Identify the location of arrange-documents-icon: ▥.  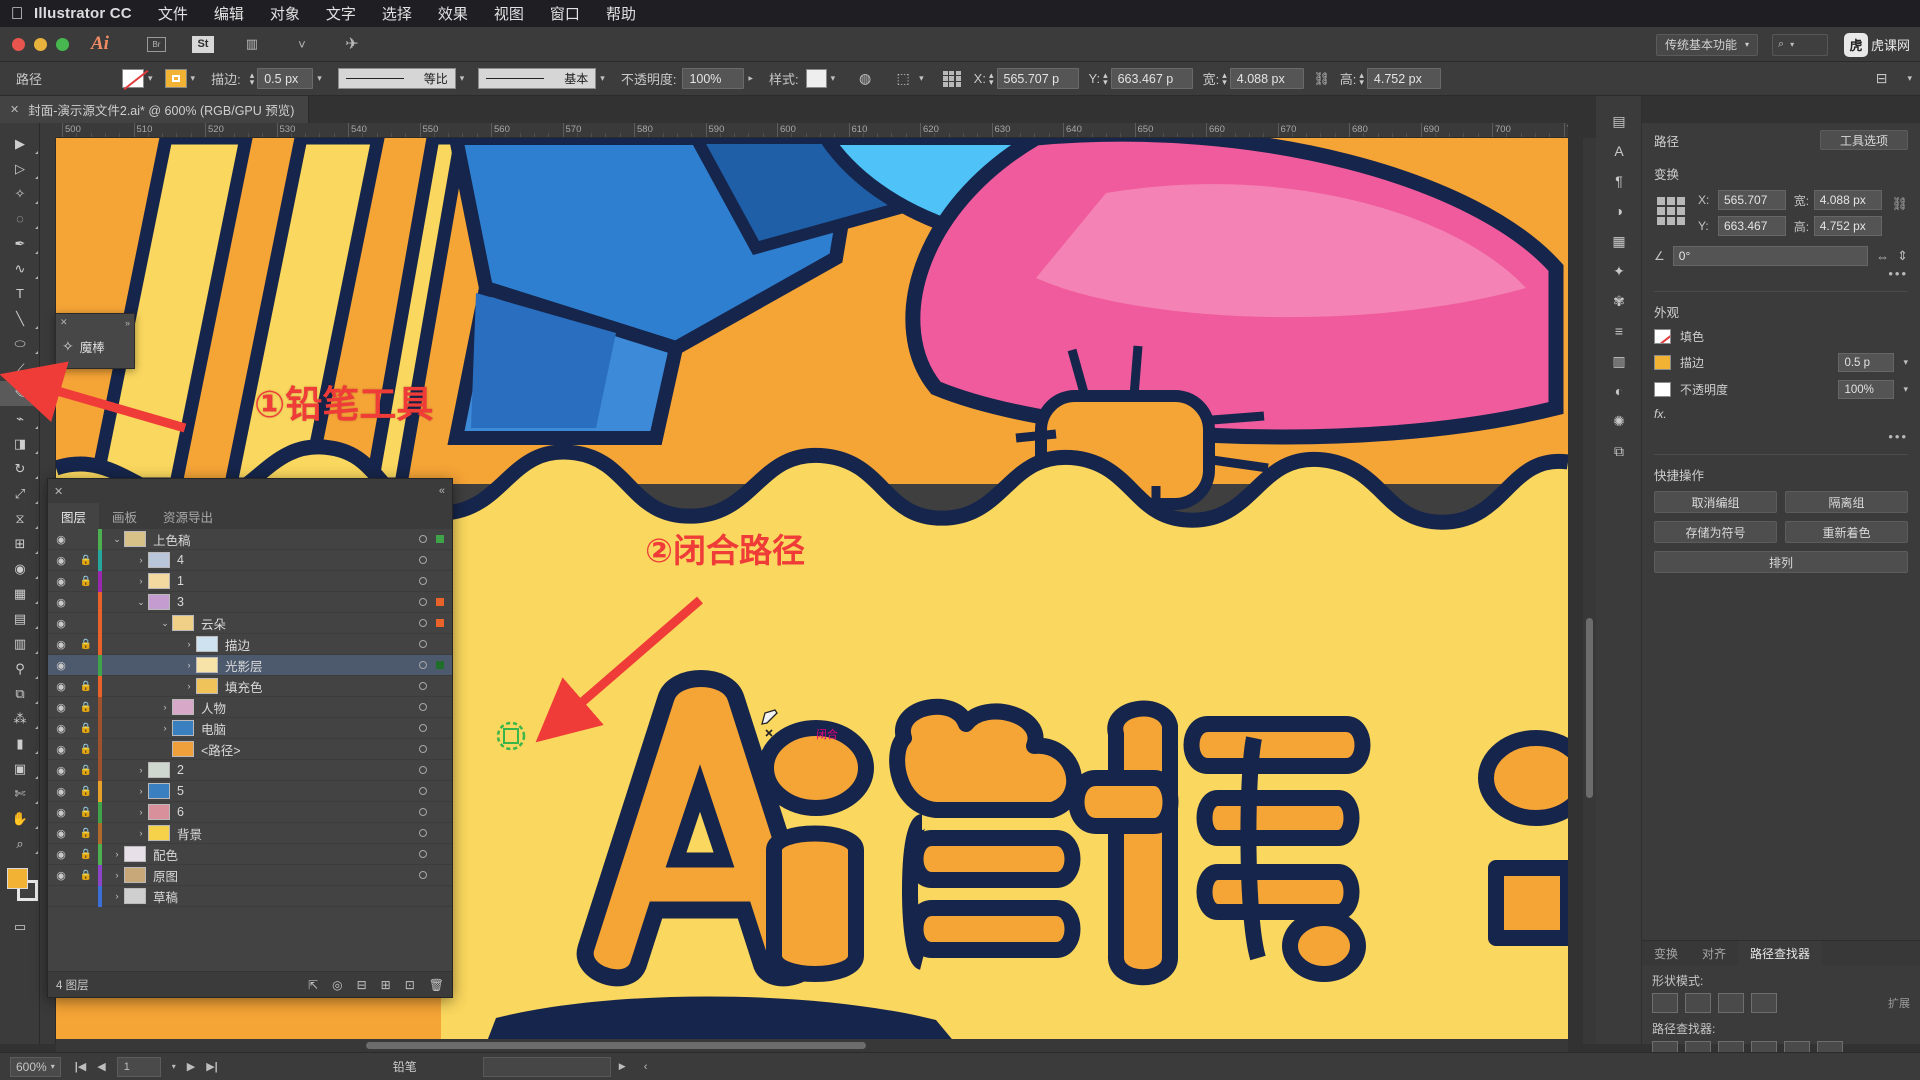
(252, 44).